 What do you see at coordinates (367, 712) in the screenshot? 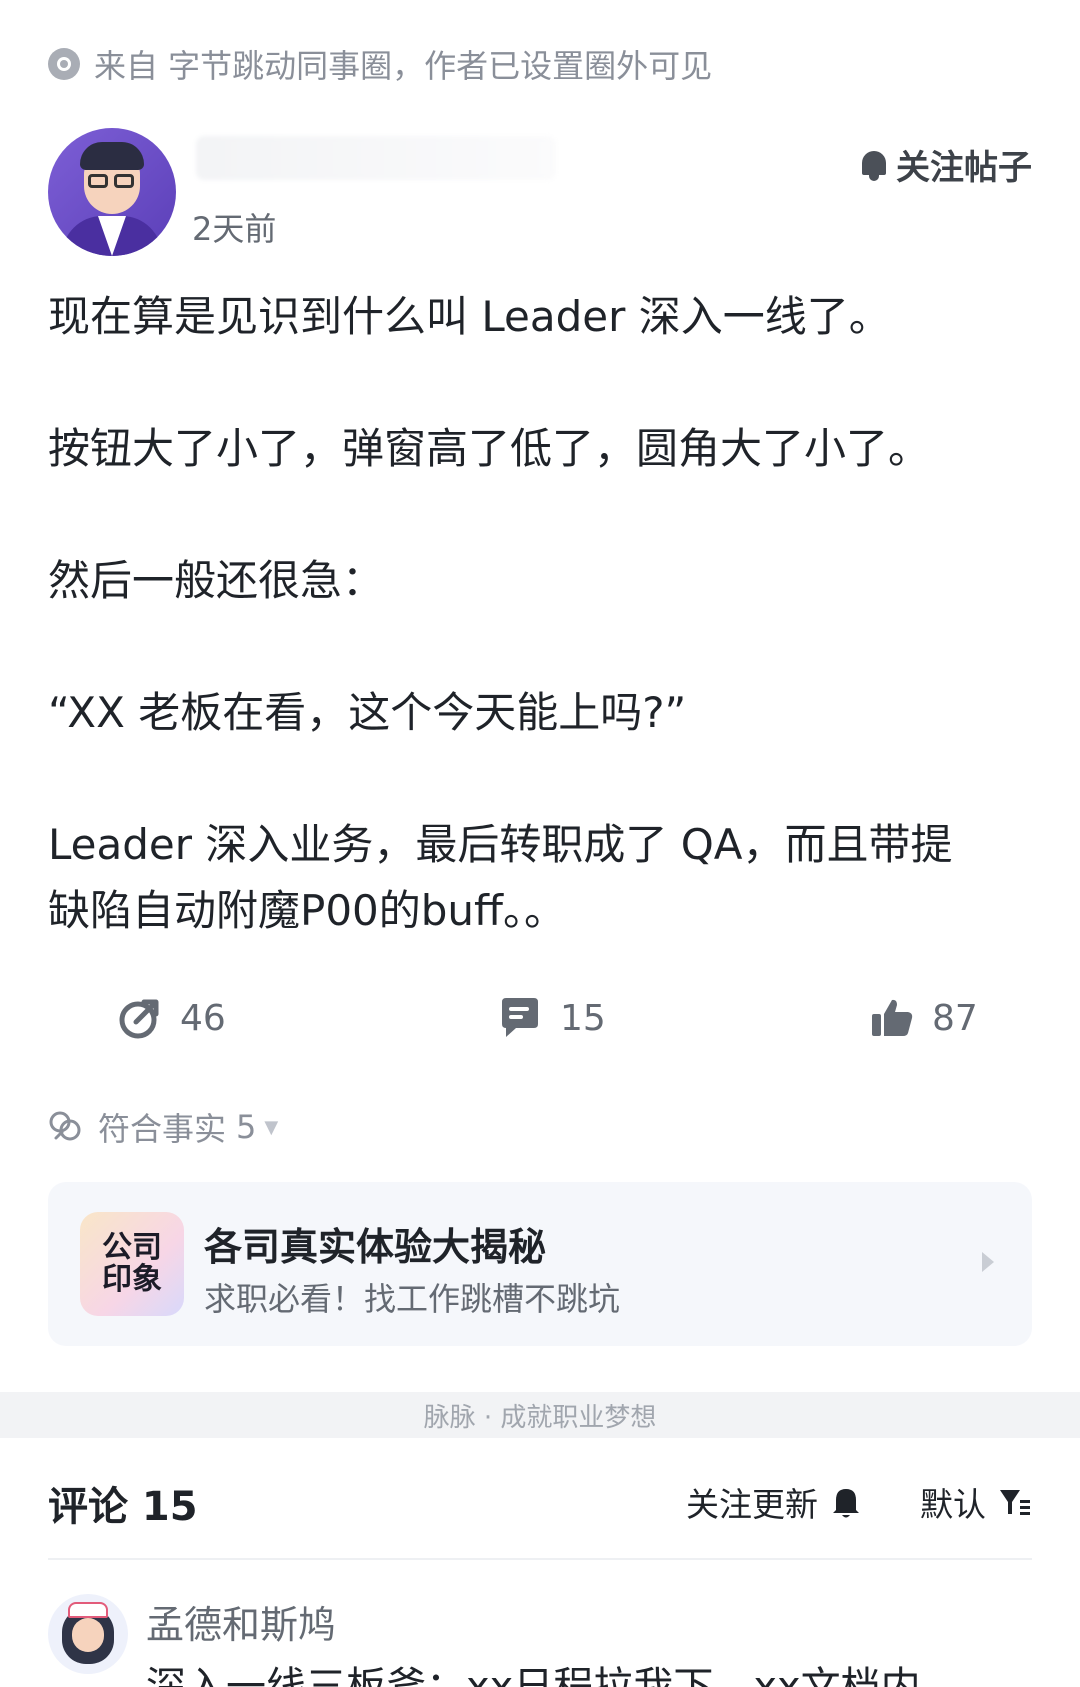
I see `post-paragraph: “XX 老板在看，这个今天能上吗?”` at bounding box center [367, 712].